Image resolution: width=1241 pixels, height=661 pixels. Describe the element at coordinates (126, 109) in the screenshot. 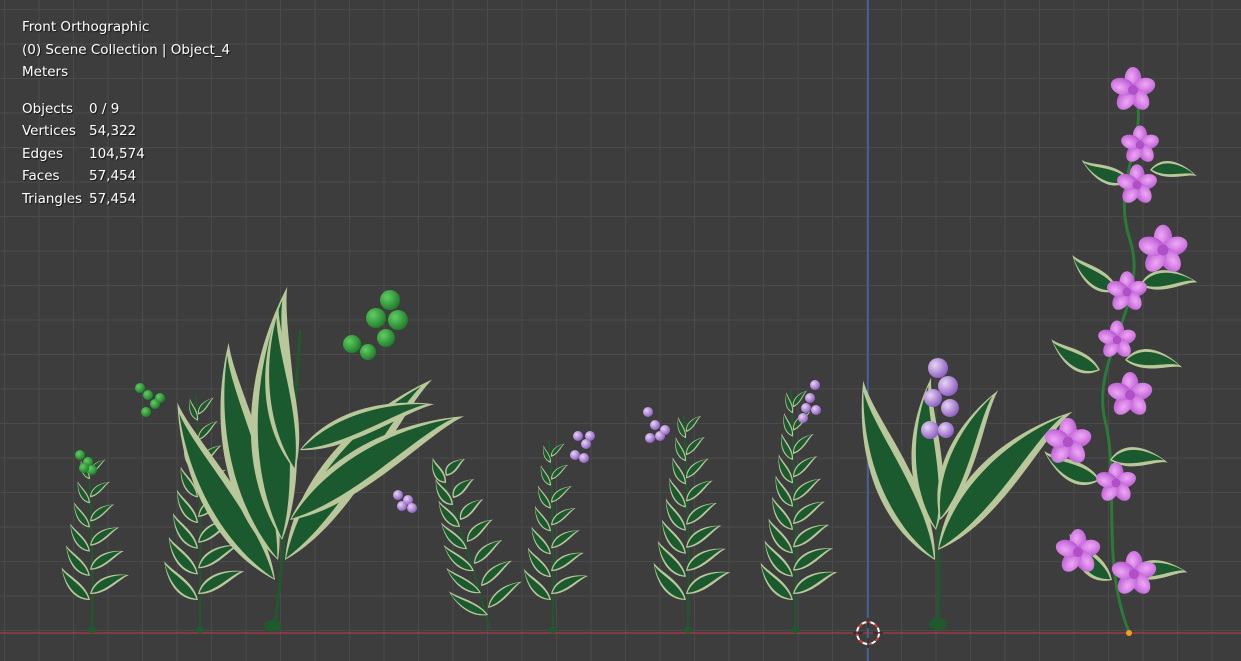

I see `stat-row-objects: Objects 0 / 9` at that location.